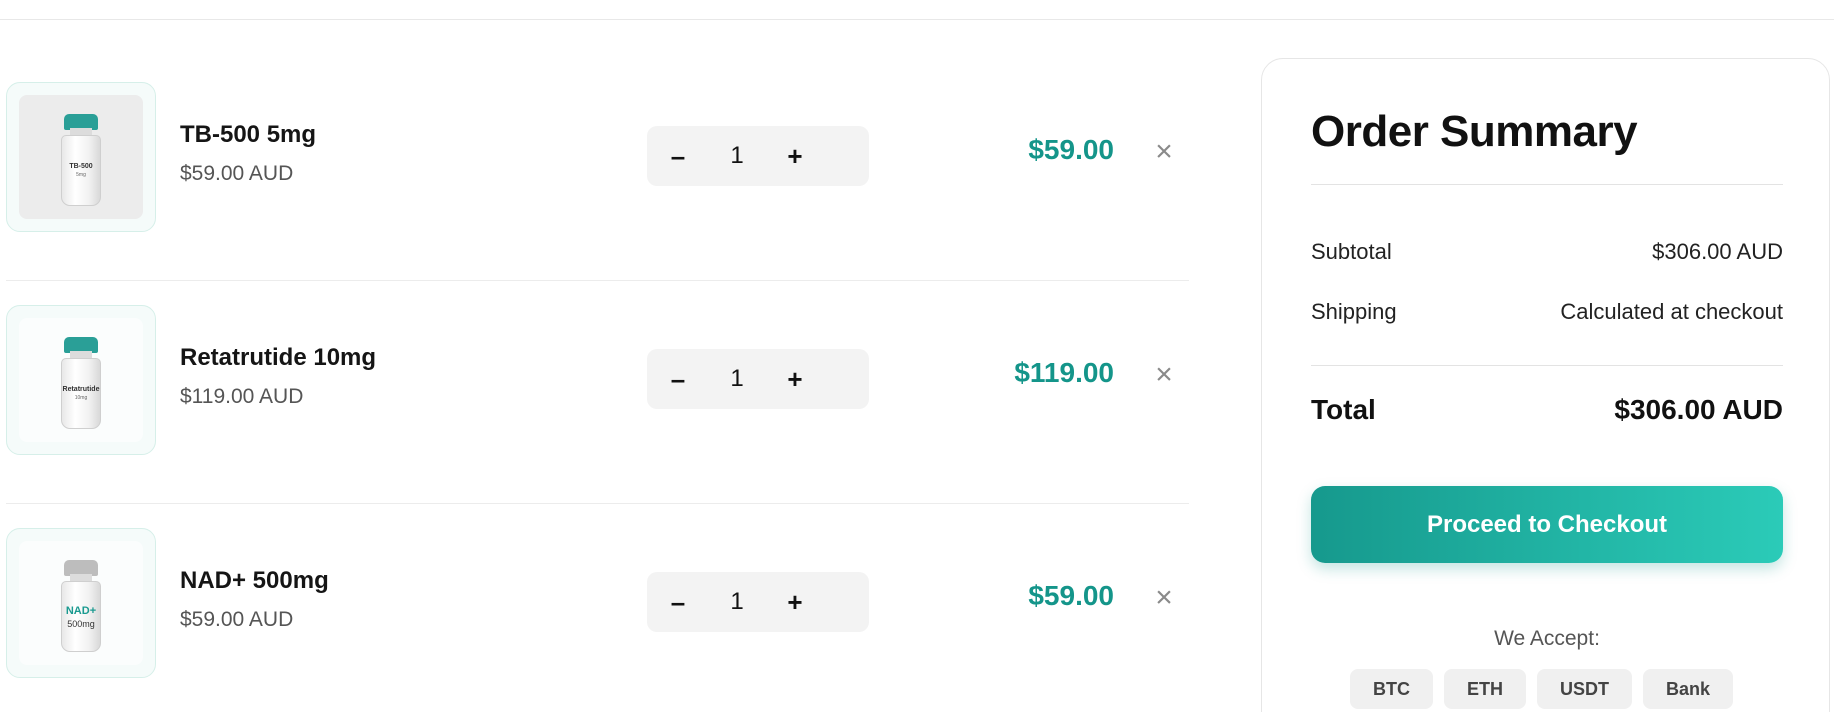  I want to click on line-total: $119.00, so click(1064, 372).